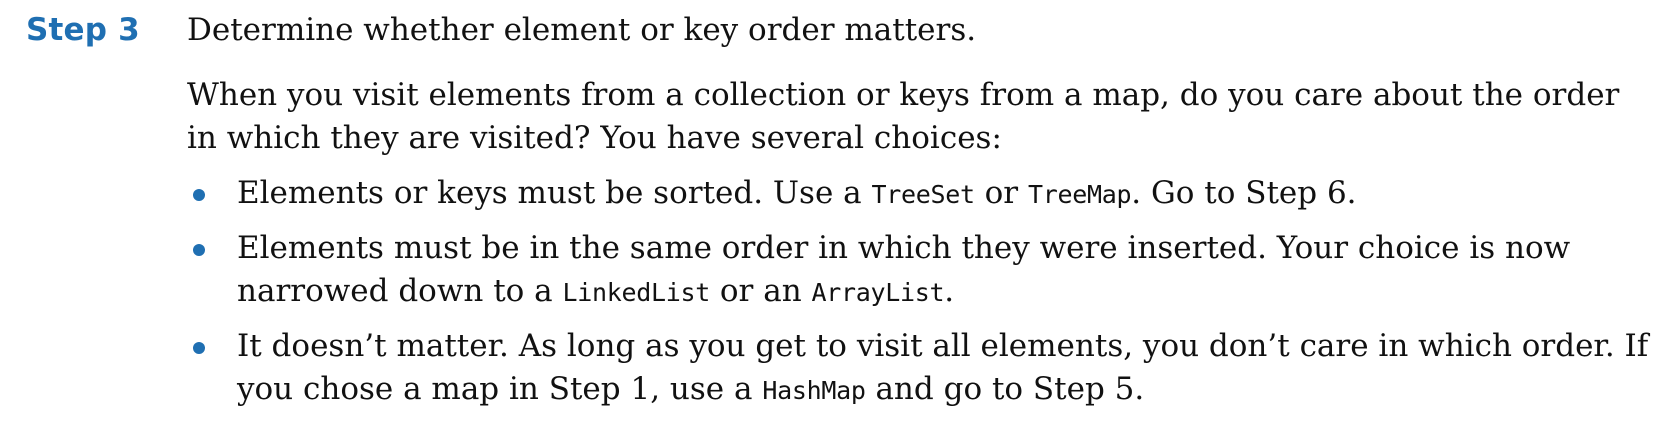  Describe the element at coordinates (761, 291) in the screenshot. I see `text-fragment: or an` at that location.